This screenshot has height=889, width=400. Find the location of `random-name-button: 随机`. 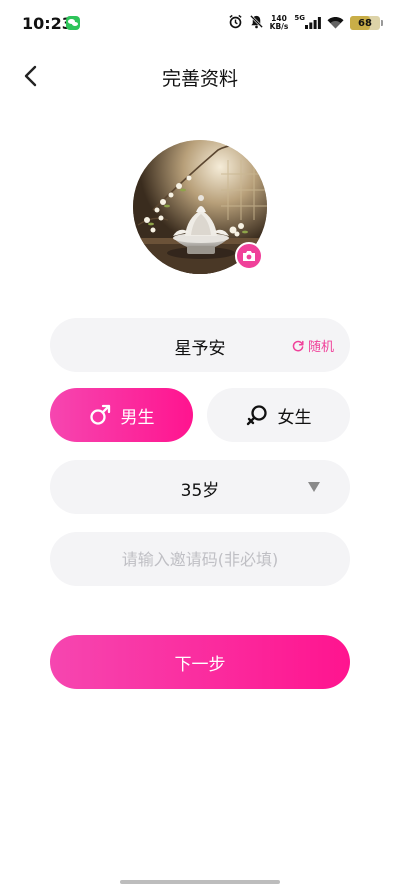

random-name-button: 随机 is located at coordinates (313, 345).